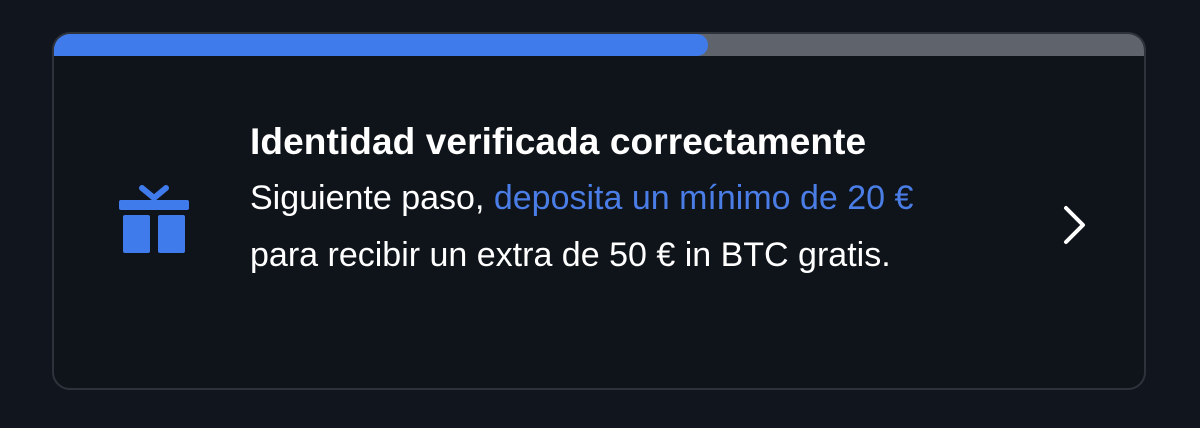 This screenshot has width=1200, height=428. Describe the element at coordinates (704, 198) in the screenshot. I see `deposit-link: deposita un mínimo de 20 €` at that location.